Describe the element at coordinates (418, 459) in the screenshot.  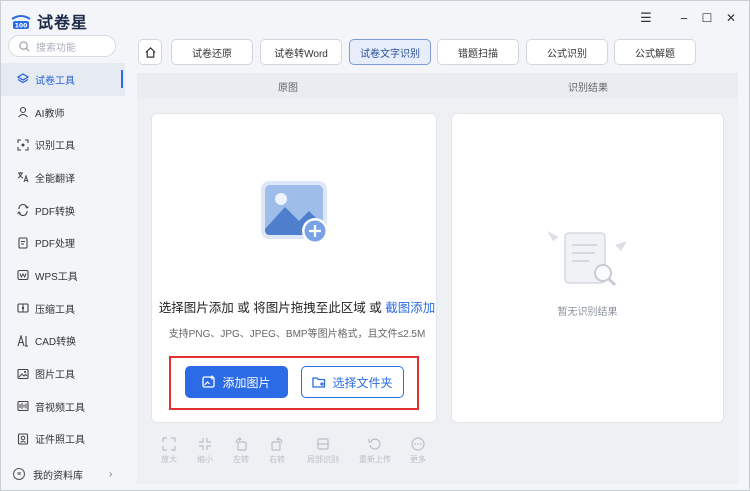
I see `more-label: 更多` at that location.